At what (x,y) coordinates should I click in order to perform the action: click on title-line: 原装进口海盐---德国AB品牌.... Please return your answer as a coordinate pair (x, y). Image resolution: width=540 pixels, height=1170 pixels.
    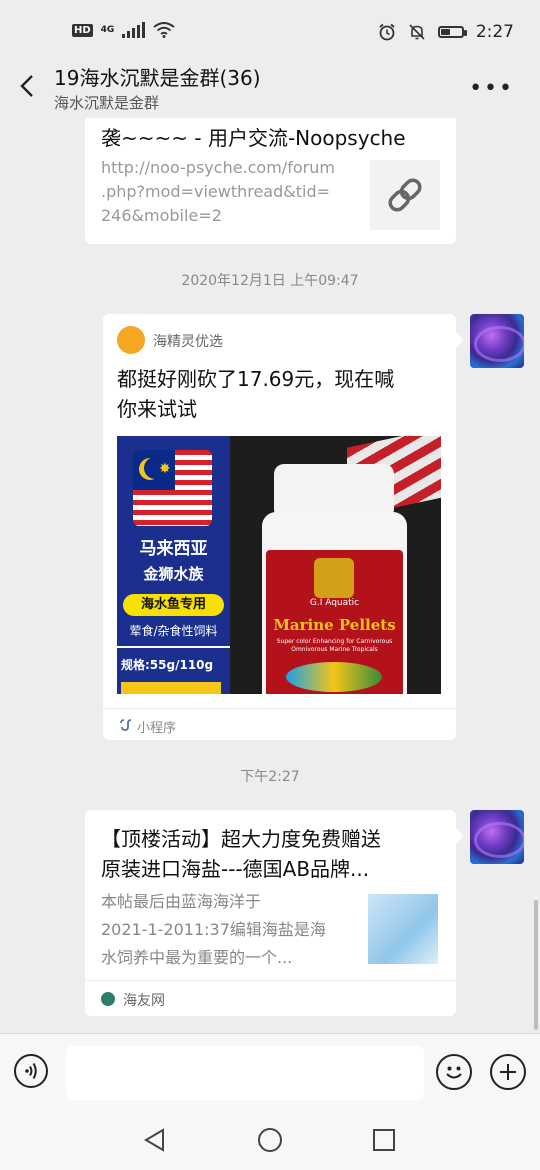
    Looking at the image, I should click on (235, 869).